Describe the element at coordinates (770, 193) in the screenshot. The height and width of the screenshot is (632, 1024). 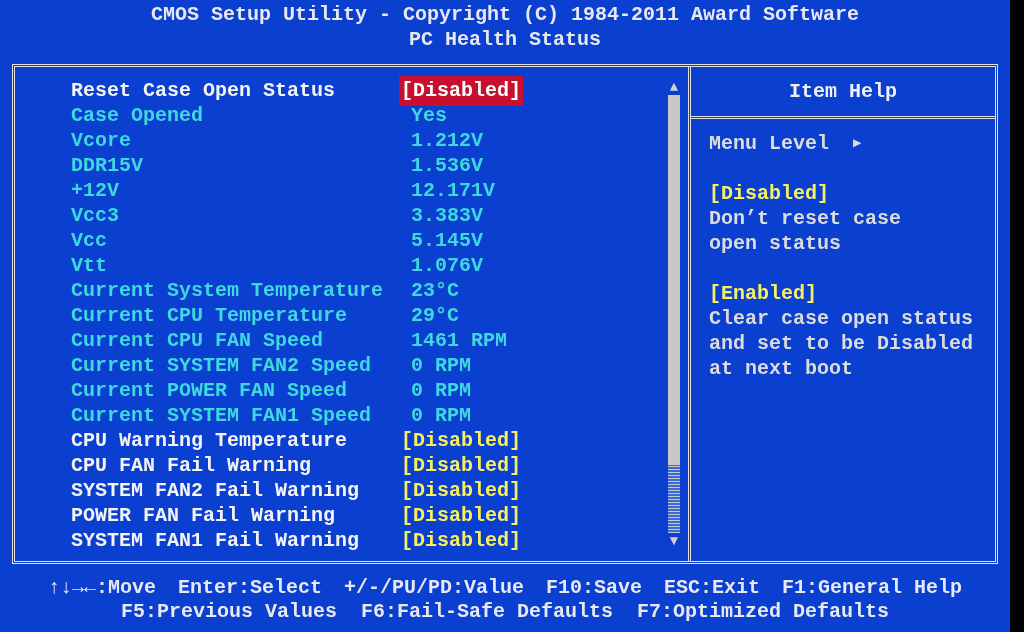
I see `option-name: [Disabled]` at that location.